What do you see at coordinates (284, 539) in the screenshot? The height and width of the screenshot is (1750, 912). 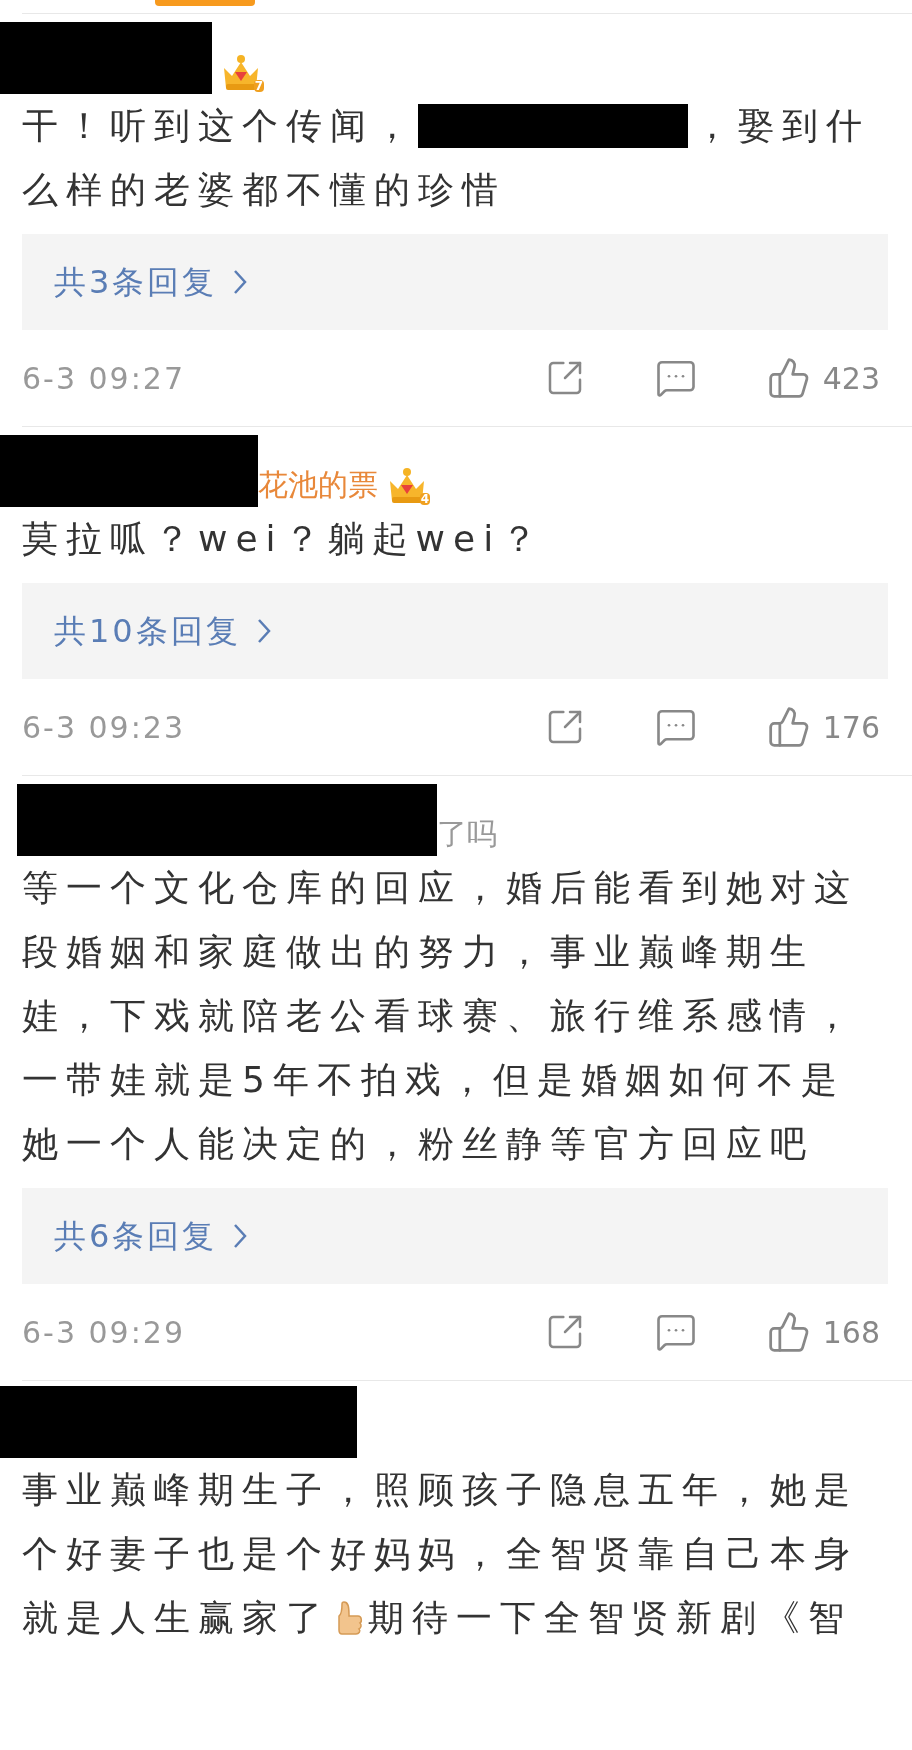 I see `comment-text: 莫拉呱？wei？躺起wei？` at bounding box center [284, 539].